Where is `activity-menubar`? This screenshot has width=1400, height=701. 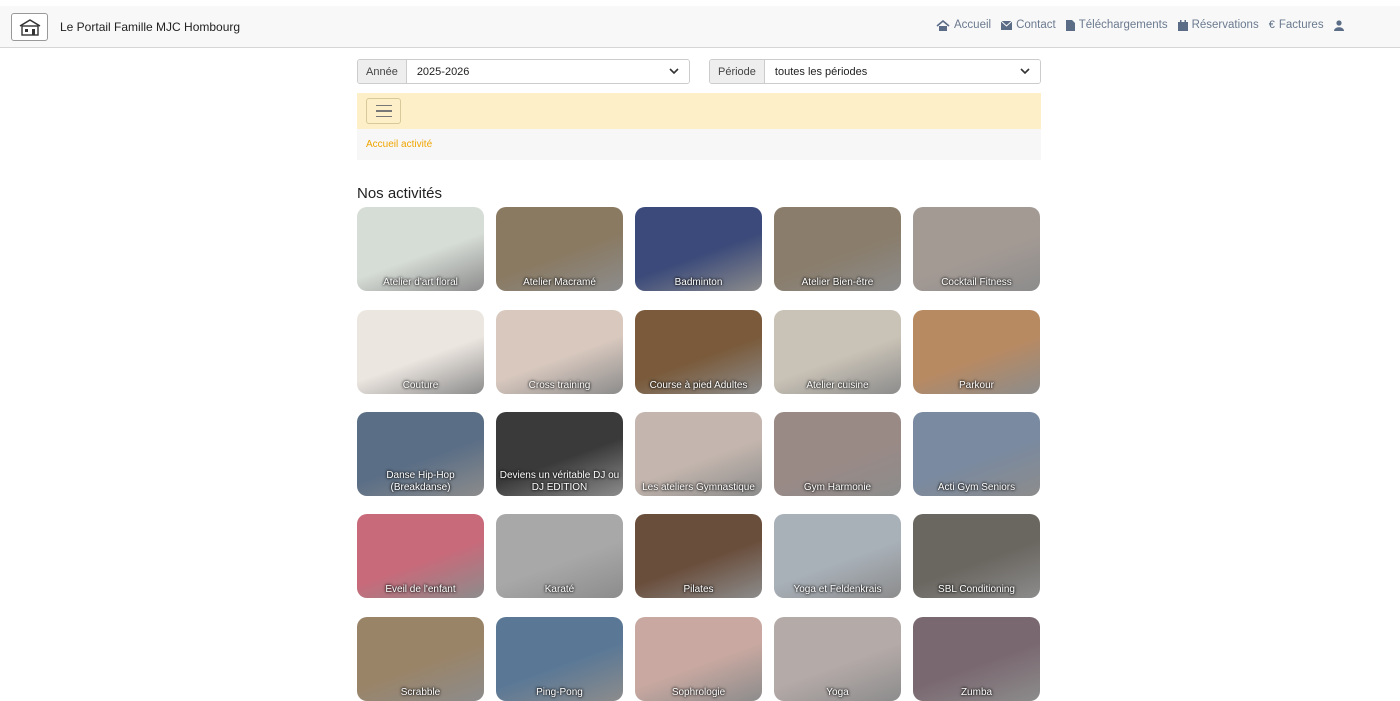
activity-menubar is located at coordinates (699, 111).